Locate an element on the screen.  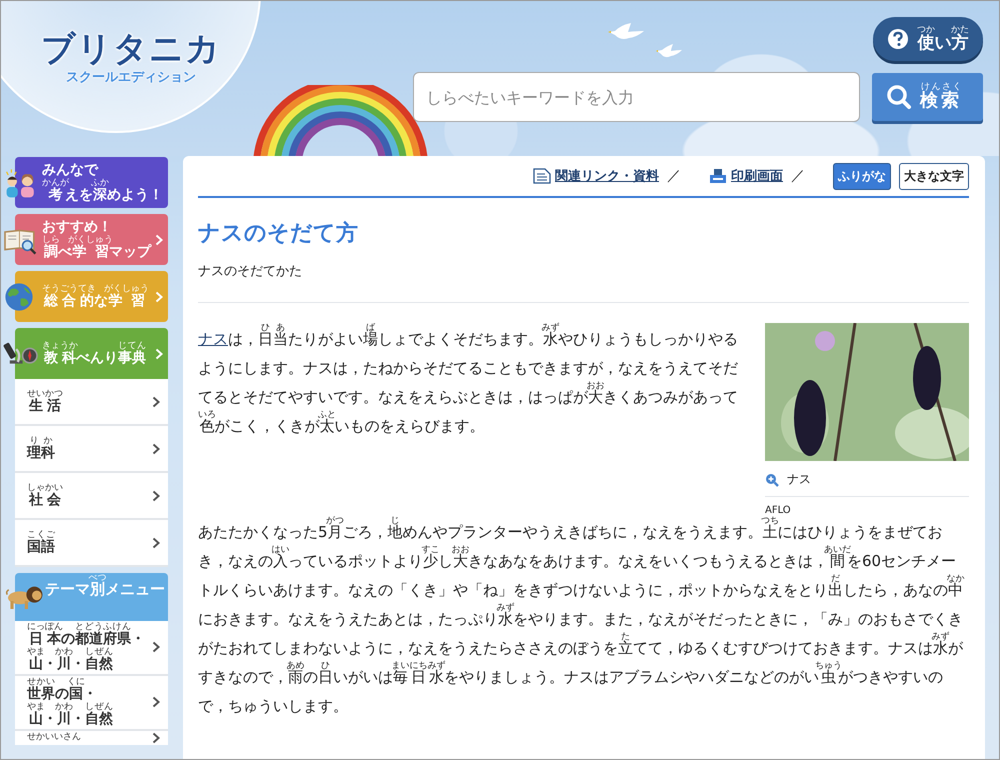
term-link: ナス is located at coordinates (213, 339).